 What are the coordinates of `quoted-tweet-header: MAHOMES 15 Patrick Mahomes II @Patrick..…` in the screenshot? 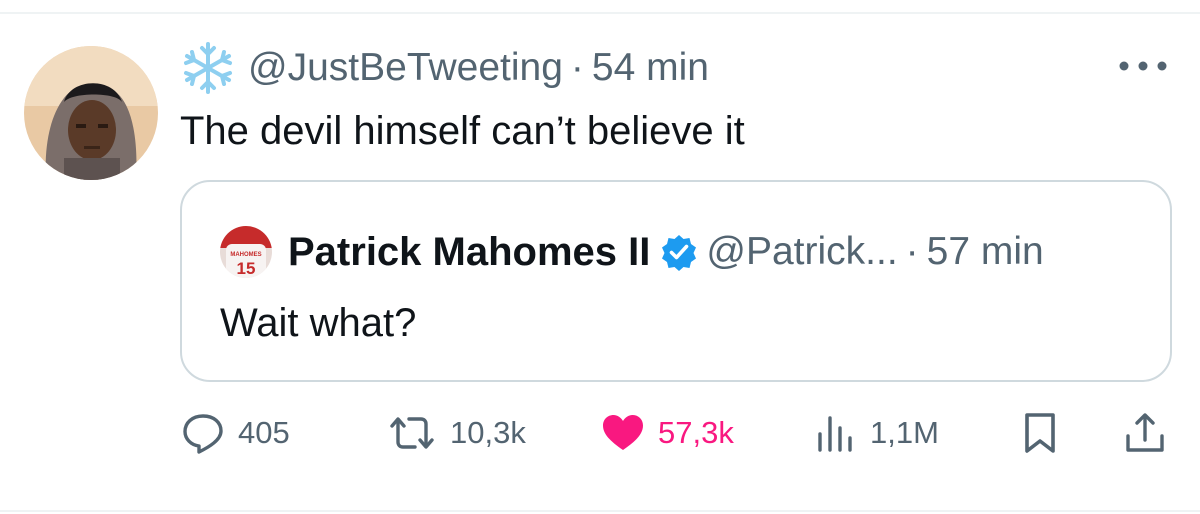 It's located at (632, 252).